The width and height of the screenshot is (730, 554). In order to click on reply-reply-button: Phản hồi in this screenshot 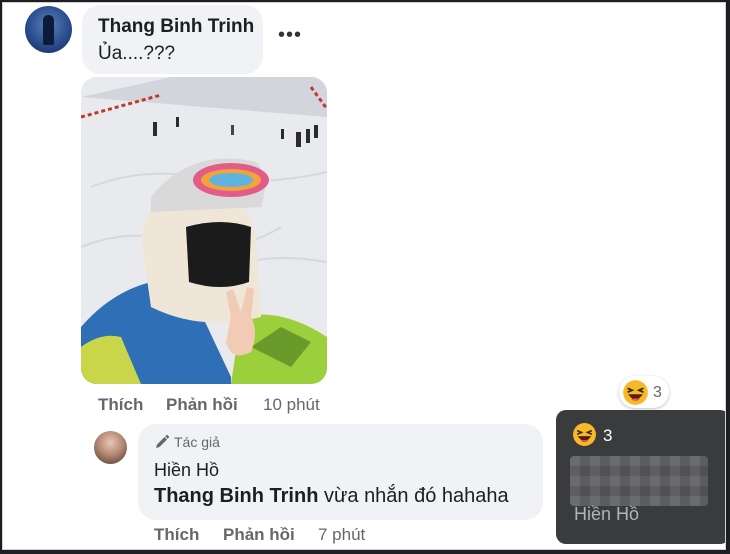, I will do `click(259, 534)`.